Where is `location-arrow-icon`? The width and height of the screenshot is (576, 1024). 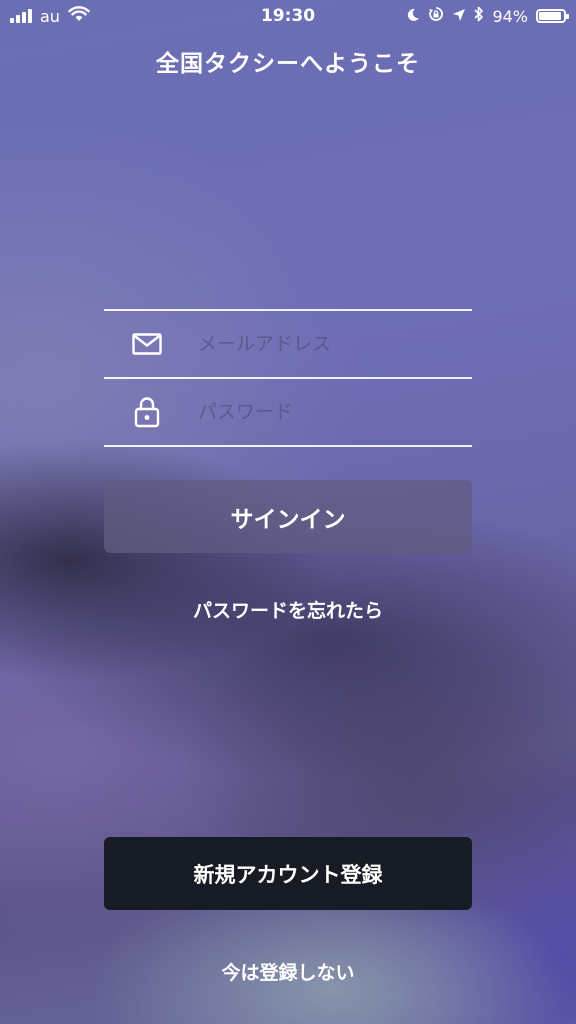
location-arrow-icon is located at coordinates (459, 16).